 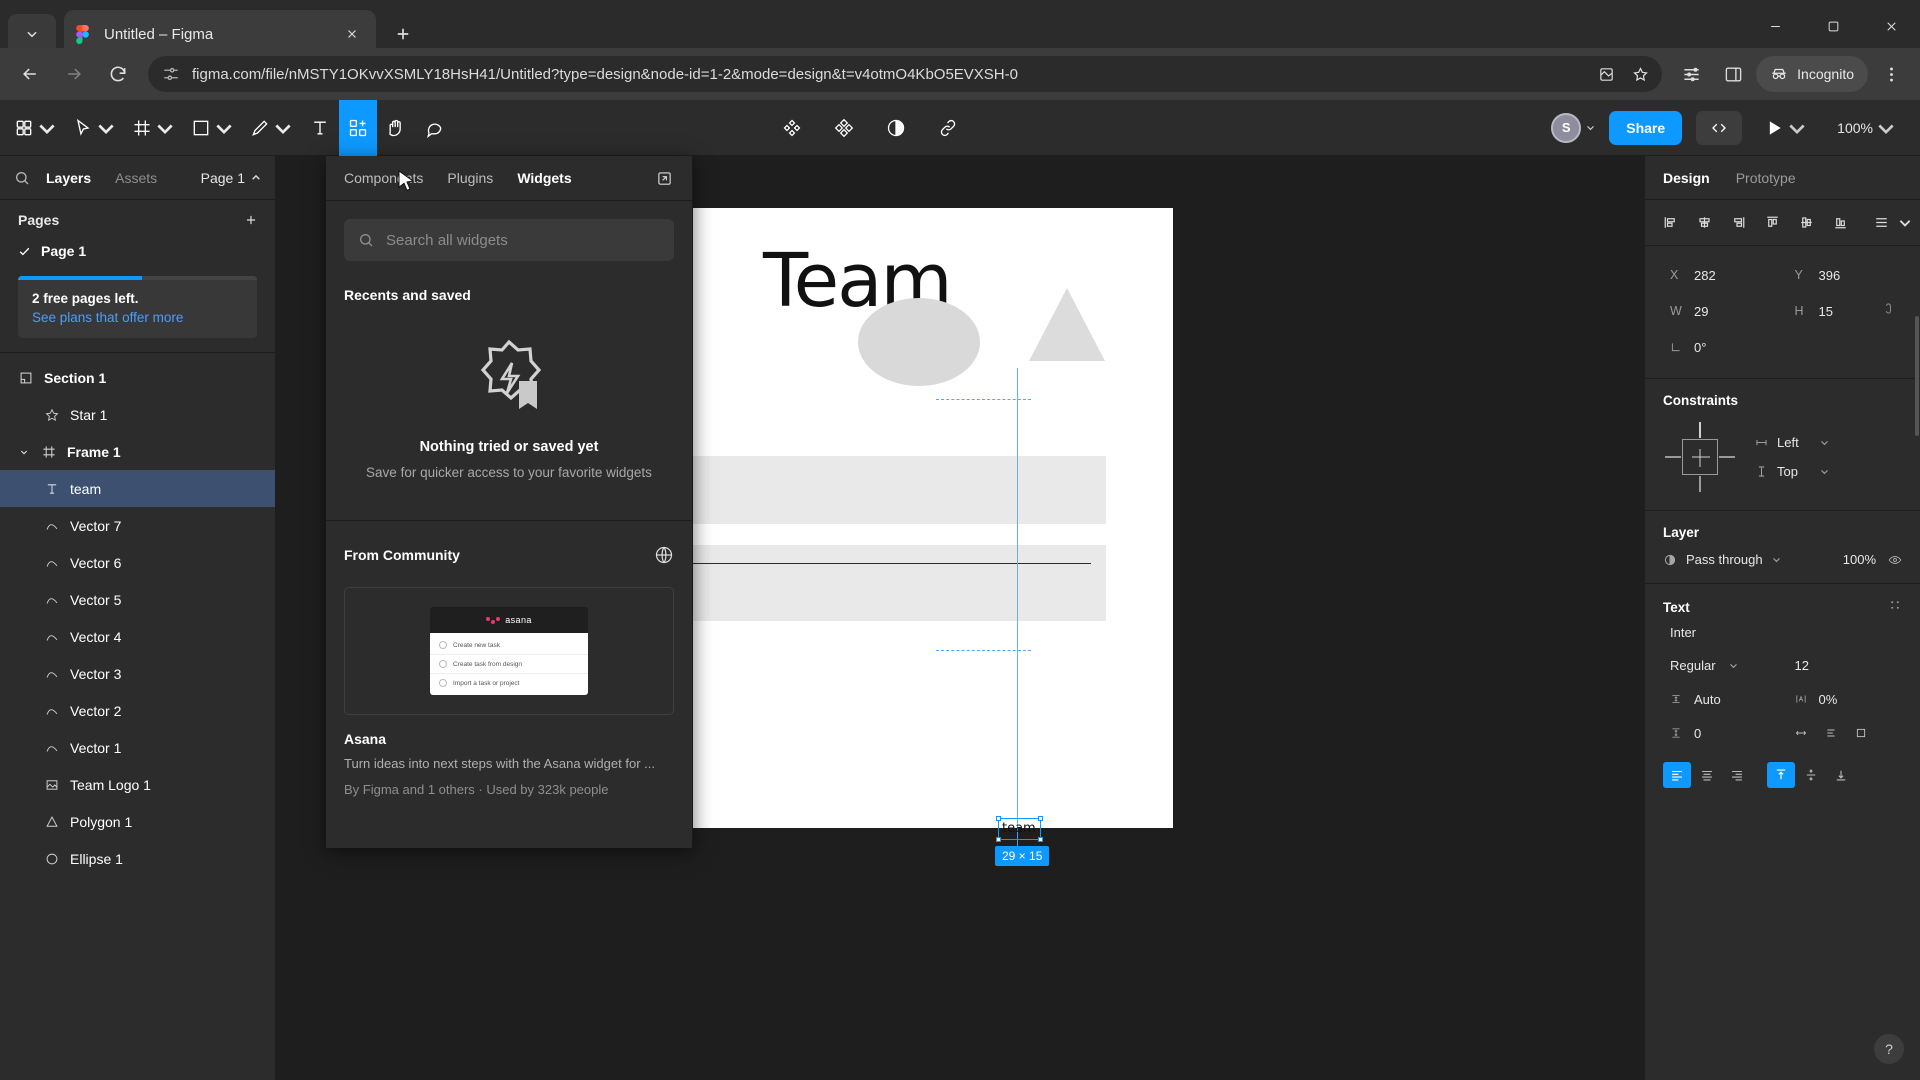 I want to click on layer-row: Vector 5, so click(x=137, y=599).